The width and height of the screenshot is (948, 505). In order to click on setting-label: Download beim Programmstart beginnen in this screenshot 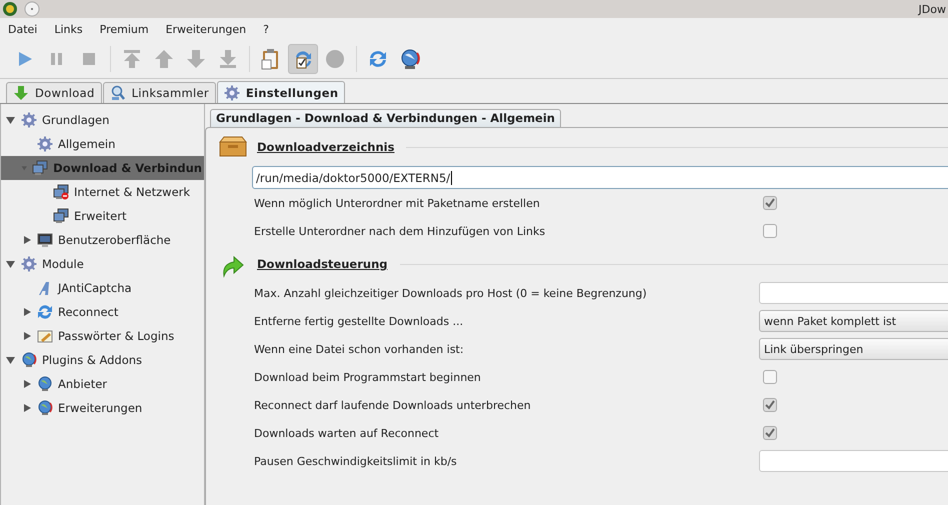, I will do `click(368, 377)`.